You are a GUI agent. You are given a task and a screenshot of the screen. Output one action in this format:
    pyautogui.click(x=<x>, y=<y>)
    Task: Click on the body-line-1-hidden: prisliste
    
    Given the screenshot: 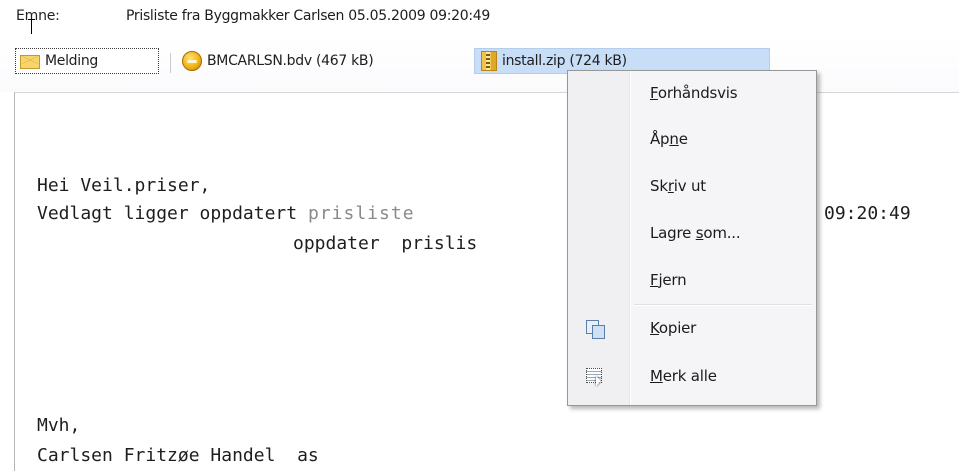 What is the action you would take?
    pyautogui.click(x=361, y=213)
    